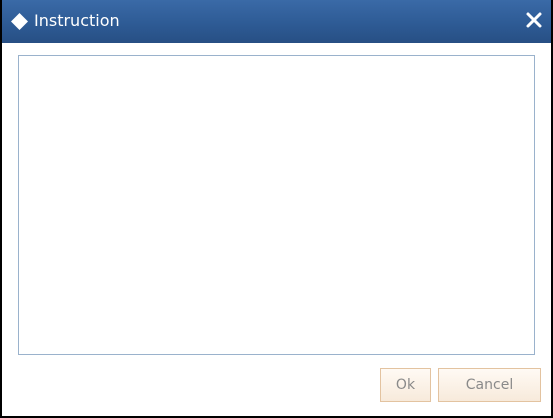 This screenshot has height=418, width=553. What do you see at coordinates (534, 20) in the screenshot?
I see `close-icon` at bounding box center [534, 20].